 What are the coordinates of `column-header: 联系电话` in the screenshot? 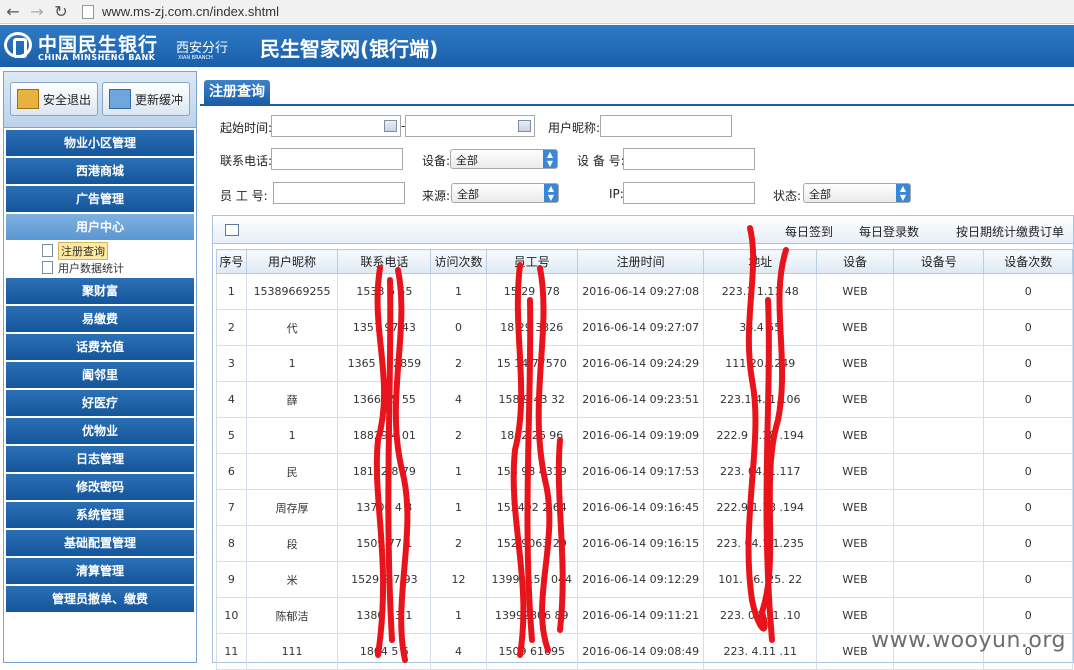 It's located at (384, 262).